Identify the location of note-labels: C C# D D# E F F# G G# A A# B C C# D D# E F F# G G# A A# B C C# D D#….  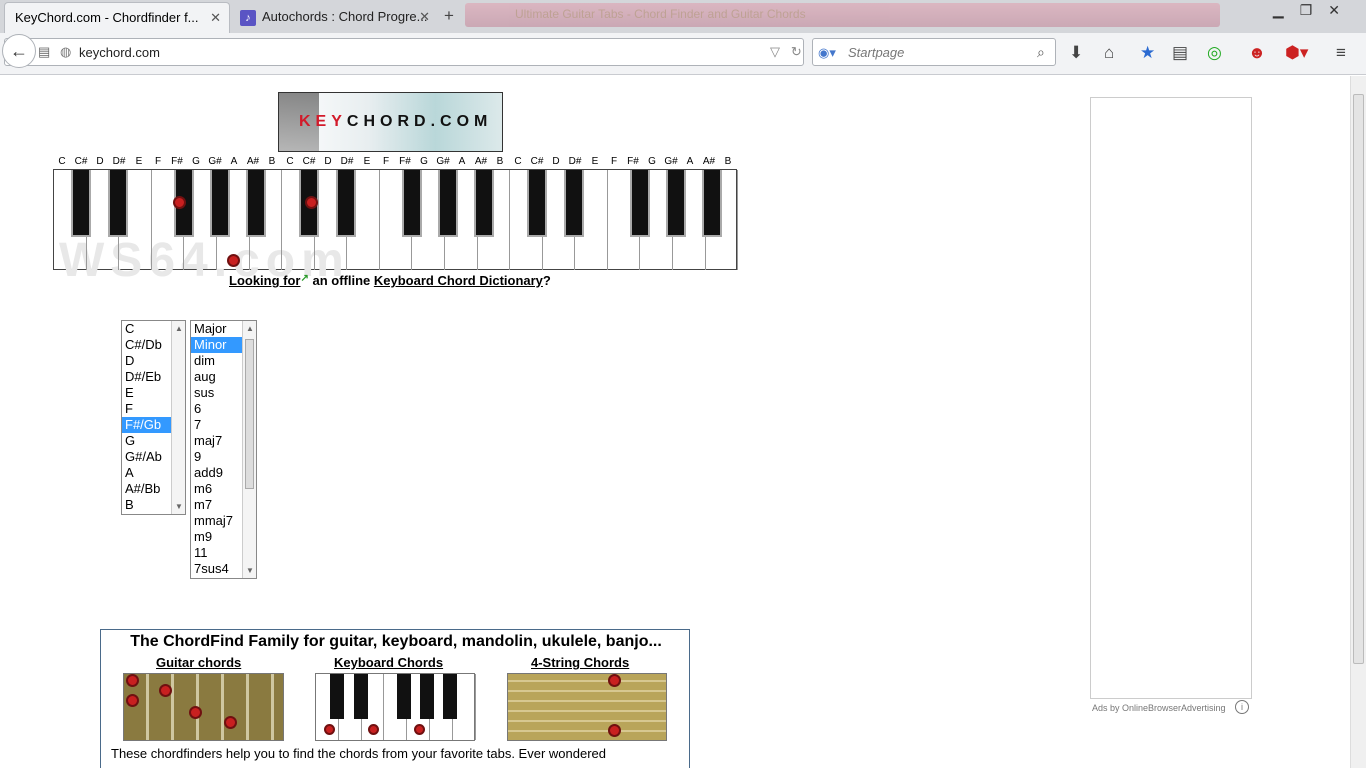
(395, 163).